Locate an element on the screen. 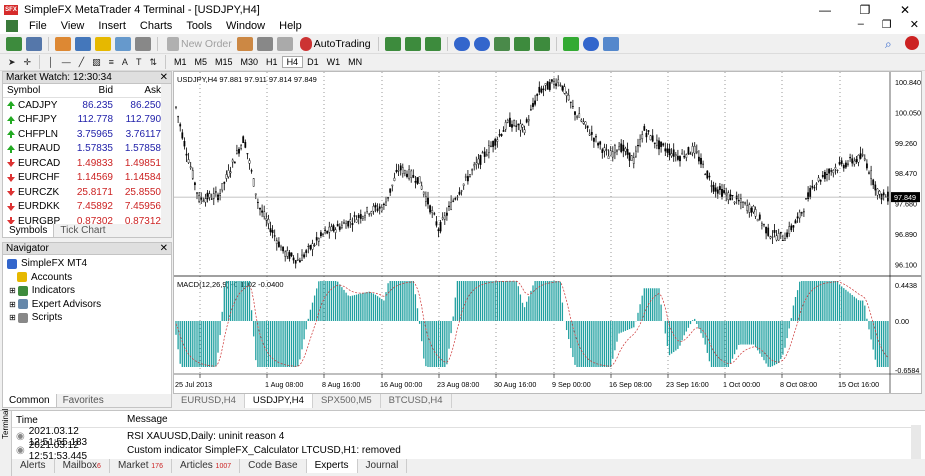 This screenshot has height=476, width=925. terminal-icon is located at coordinates (123, 43).